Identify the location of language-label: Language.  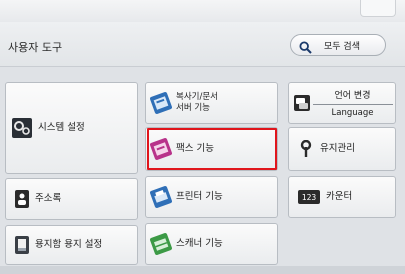
(352, 113).